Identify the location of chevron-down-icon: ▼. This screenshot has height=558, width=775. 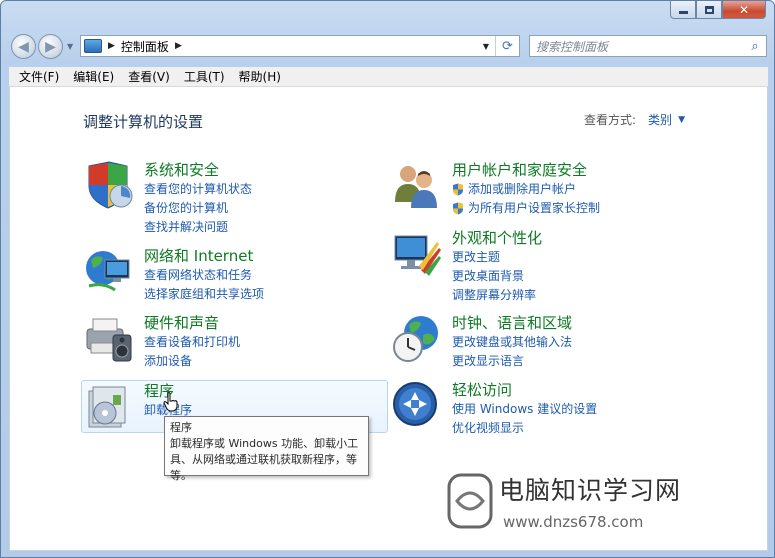
(681, 120).